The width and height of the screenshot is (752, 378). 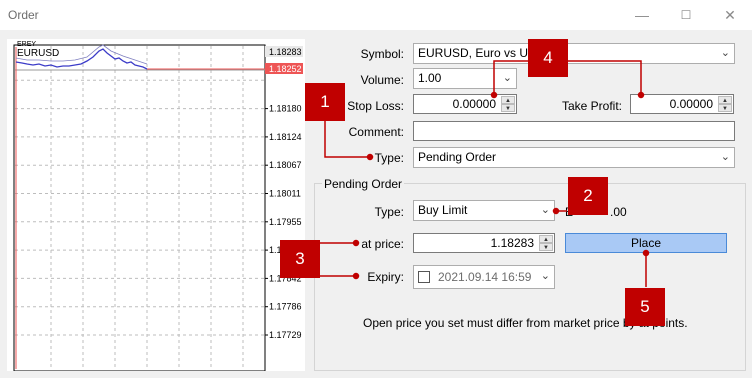 What do you see at coordinates (474, 104) in the screenshot?
I see `stoploss-value: 0.00000` at bounding box center [474, 104].